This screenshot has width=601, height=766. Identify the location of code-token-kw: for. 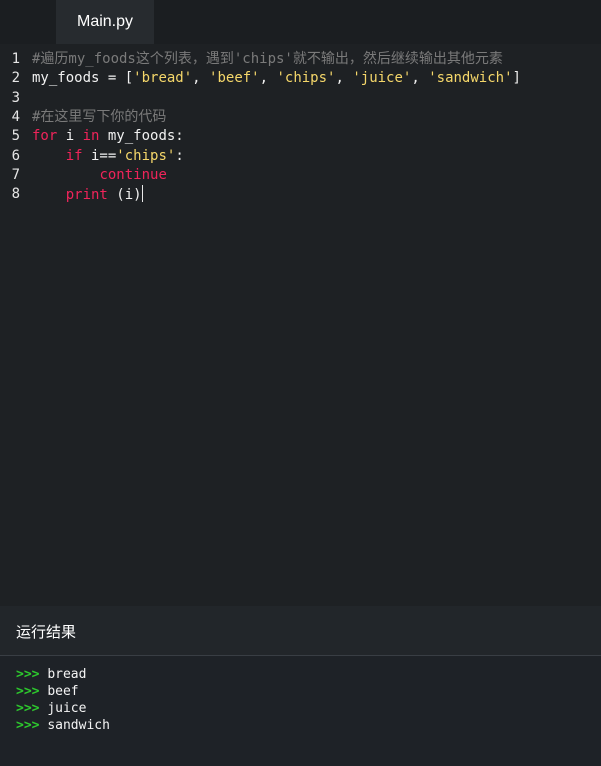
(45, 136).